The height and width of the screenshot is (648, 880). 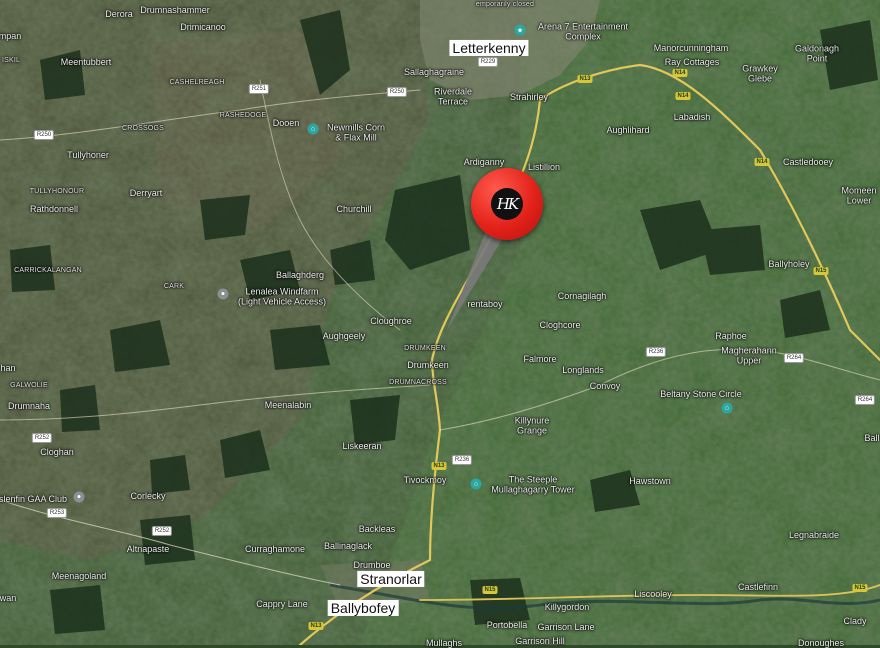 I want to click on place-label: Ball, so click(x=871, y=438).